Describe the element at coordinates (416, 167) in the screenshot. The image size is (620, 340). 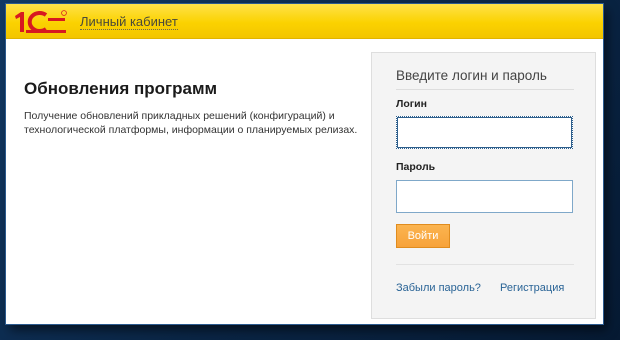
I see `password-label: Пароль` at that location.